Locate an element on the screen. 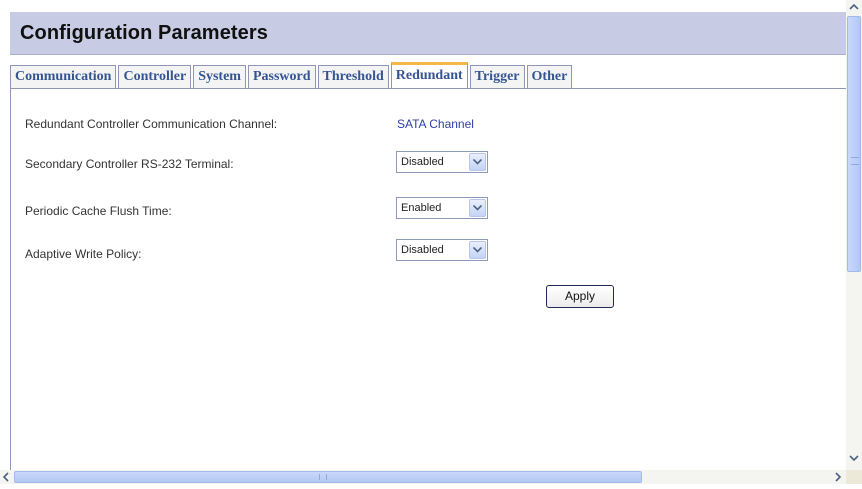 The width and height of the screenshot is (862, 489). write-policy-value: Disabled is located at coordinates (422, 250).